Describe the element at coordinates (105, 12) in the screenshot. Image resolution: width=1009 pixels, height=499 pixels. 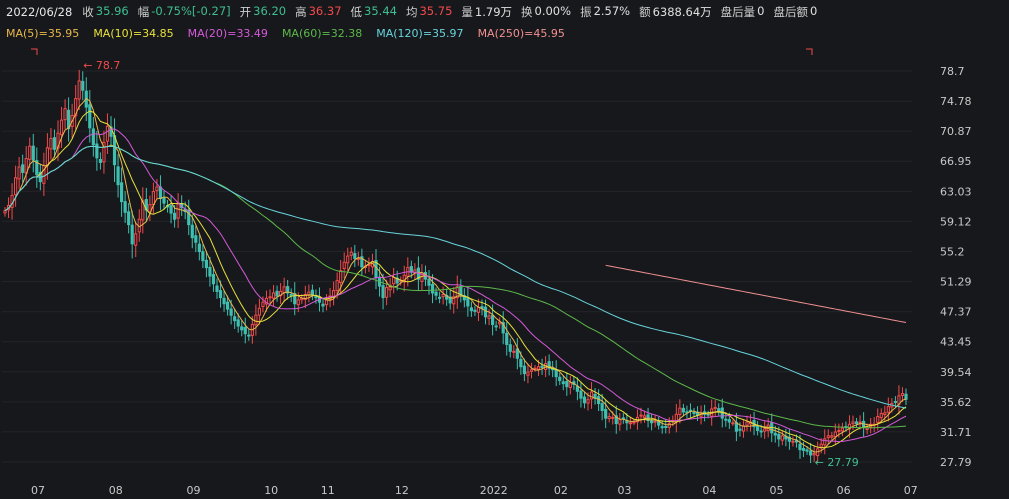
I see `quote-field: 收 35.96` at that location.